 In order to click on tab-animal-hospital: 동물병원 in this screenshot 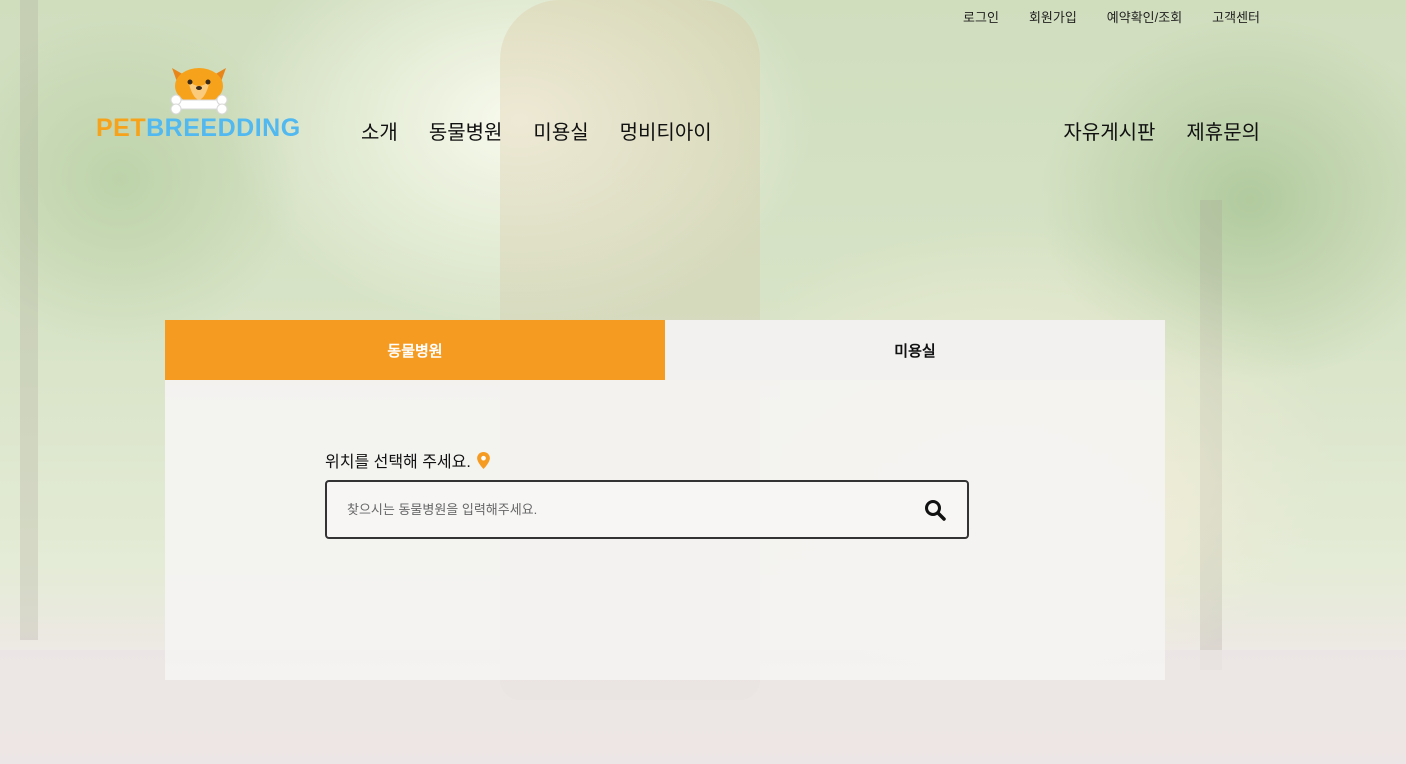, I will do `click(415, 350)`.